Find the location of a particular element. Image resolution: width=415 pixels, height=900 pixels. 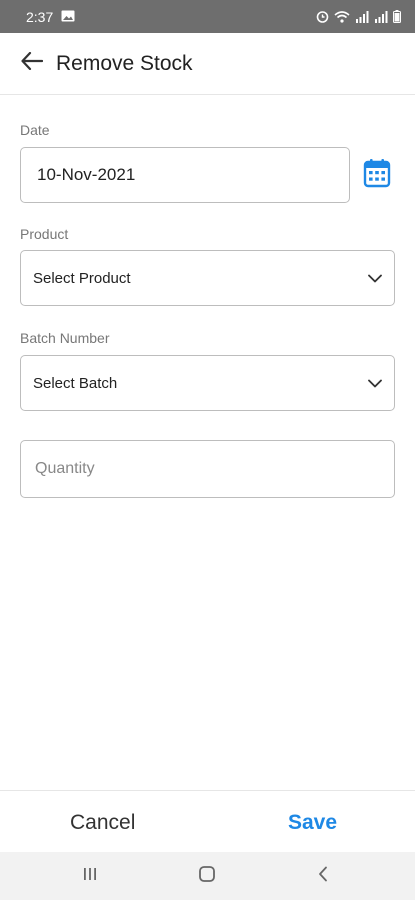

arrow-left-icon is located at coordinates (32, 63).